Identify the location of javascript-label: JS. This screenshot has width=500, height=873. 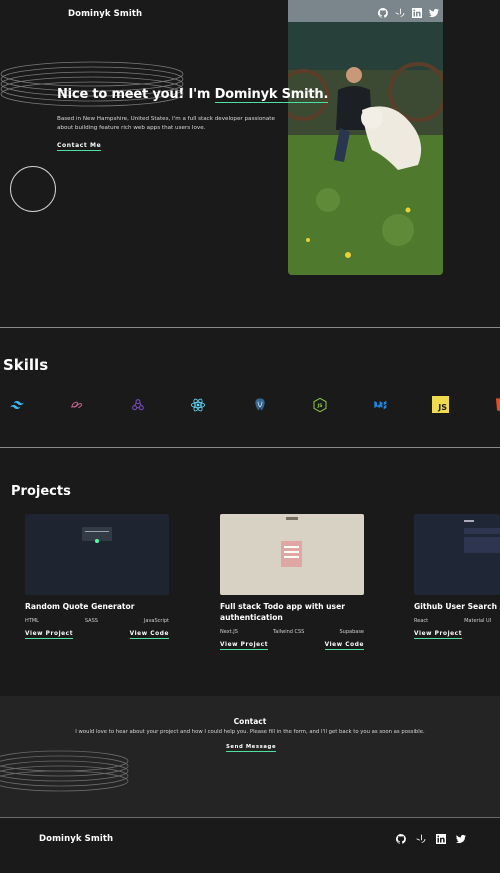
(442, 407).